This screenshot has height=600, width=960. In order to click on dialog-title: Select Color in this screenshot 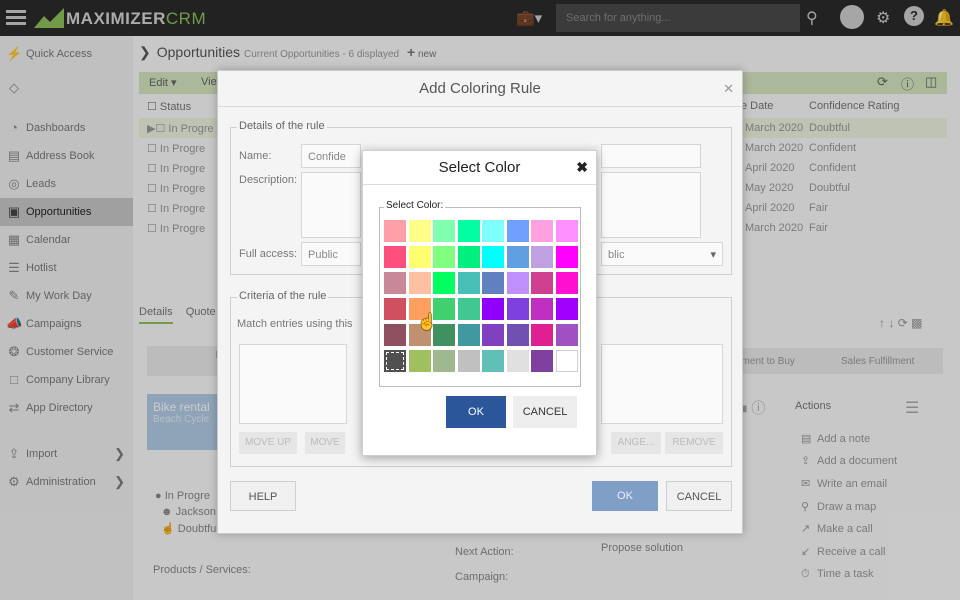, I will do `click(479, 168)`.